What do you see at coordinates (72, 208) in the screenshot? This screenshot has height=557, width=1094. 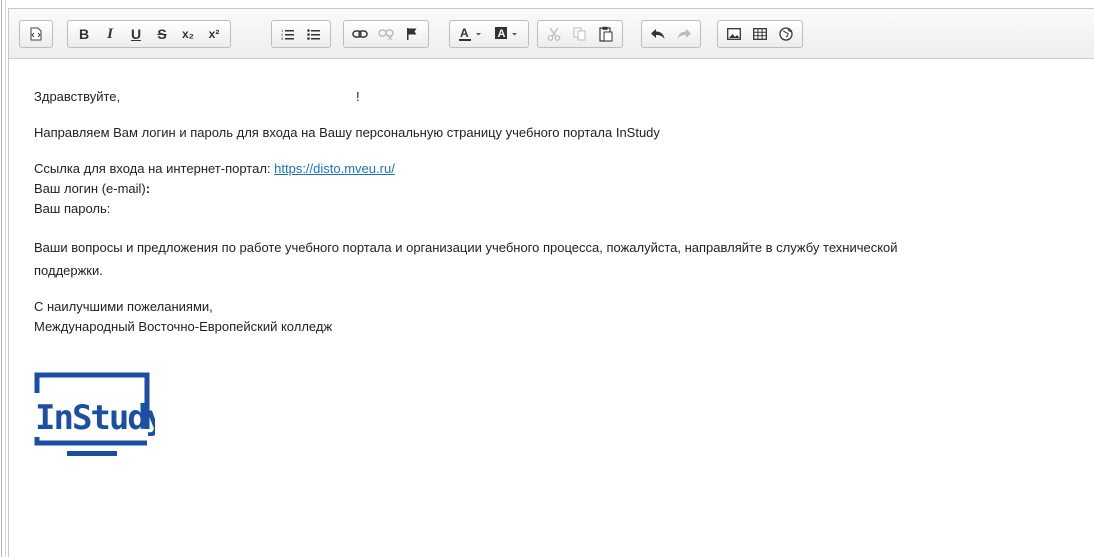 I see `password-line: Ваш пароль:` at bounding box center [72, 208].